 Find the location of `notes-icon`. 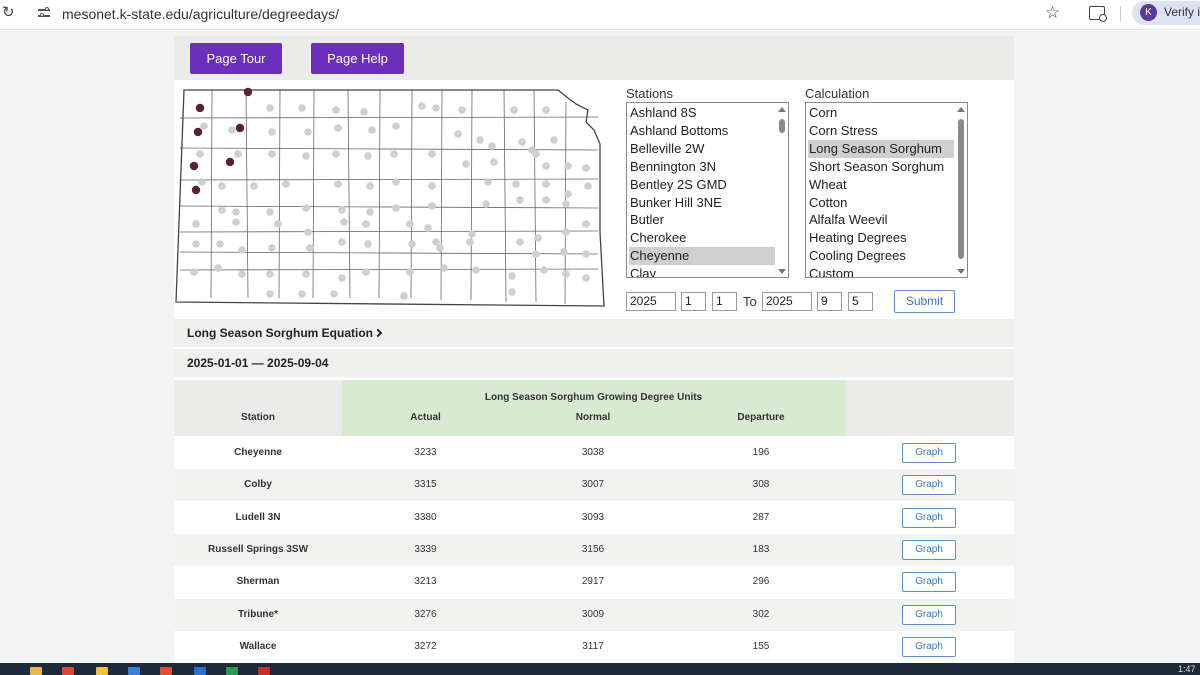

notes-icon is located at coordinates (102, 671).